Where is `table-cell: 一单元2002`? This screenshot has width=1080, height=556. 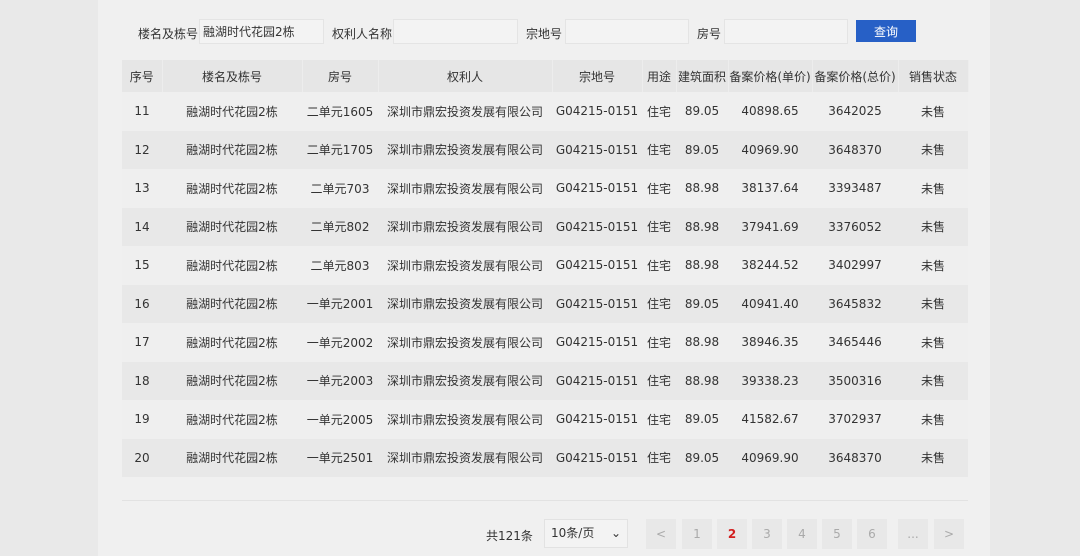
table-cell: 一单元2002 is located at coordinates (340, 342).